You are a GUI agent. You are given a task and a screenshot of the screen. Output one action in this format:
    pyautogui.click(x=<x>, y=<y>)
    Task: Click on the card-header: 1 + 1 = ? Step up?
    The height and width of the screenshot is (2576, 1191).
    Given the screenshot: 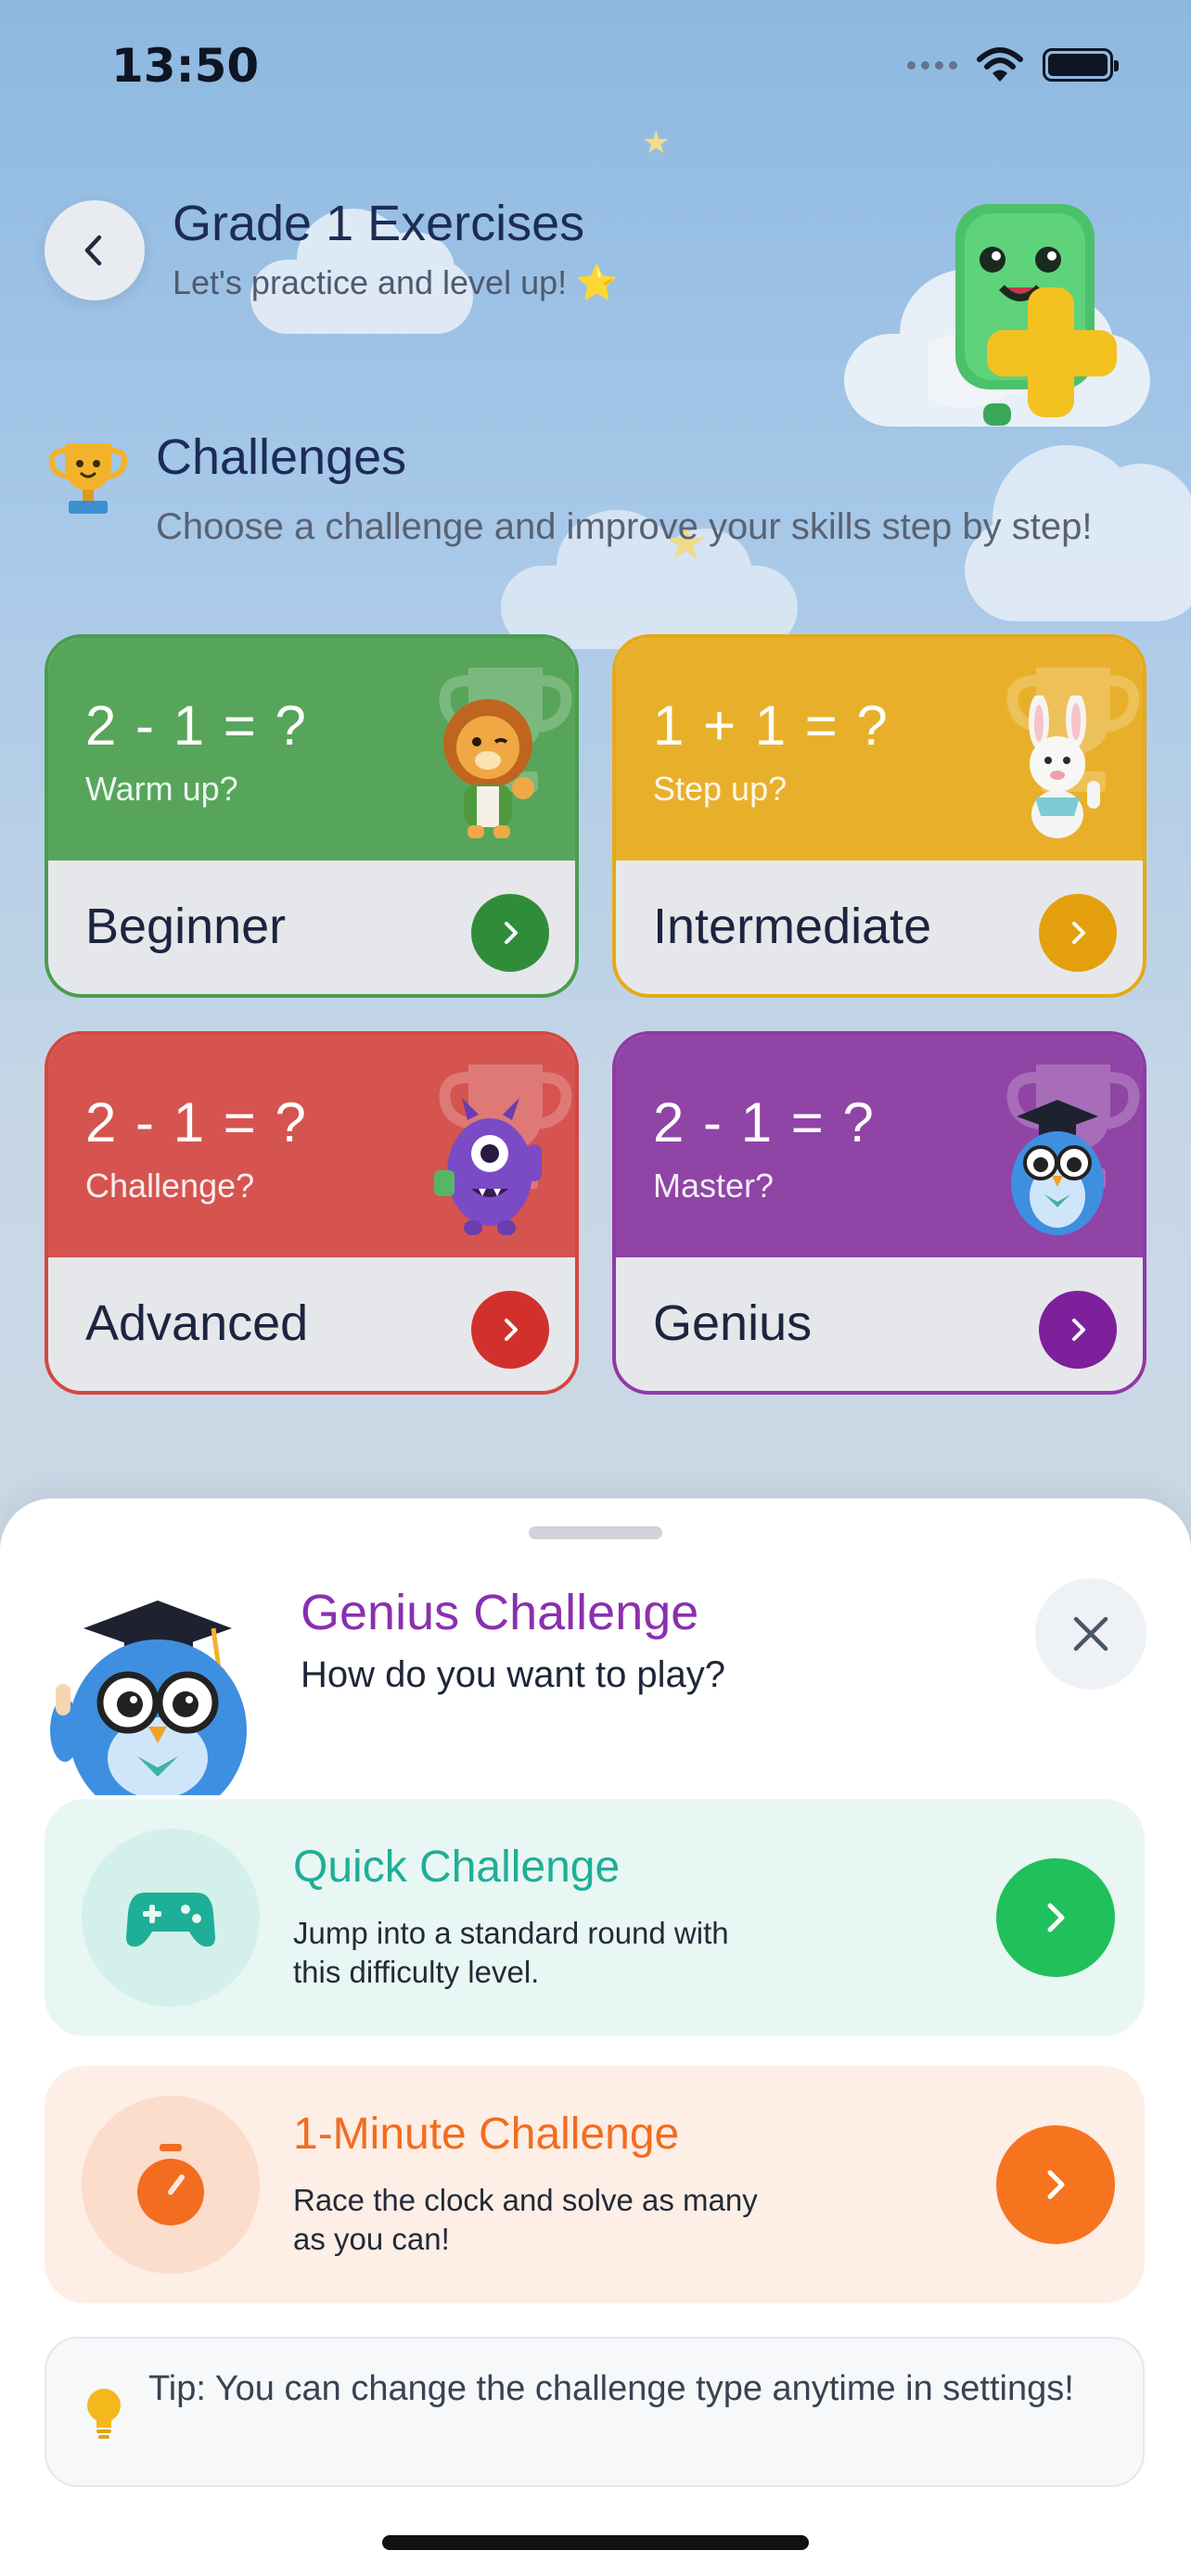 What is the action you would take?
    pyautogui.click(x=879, y=749)
    